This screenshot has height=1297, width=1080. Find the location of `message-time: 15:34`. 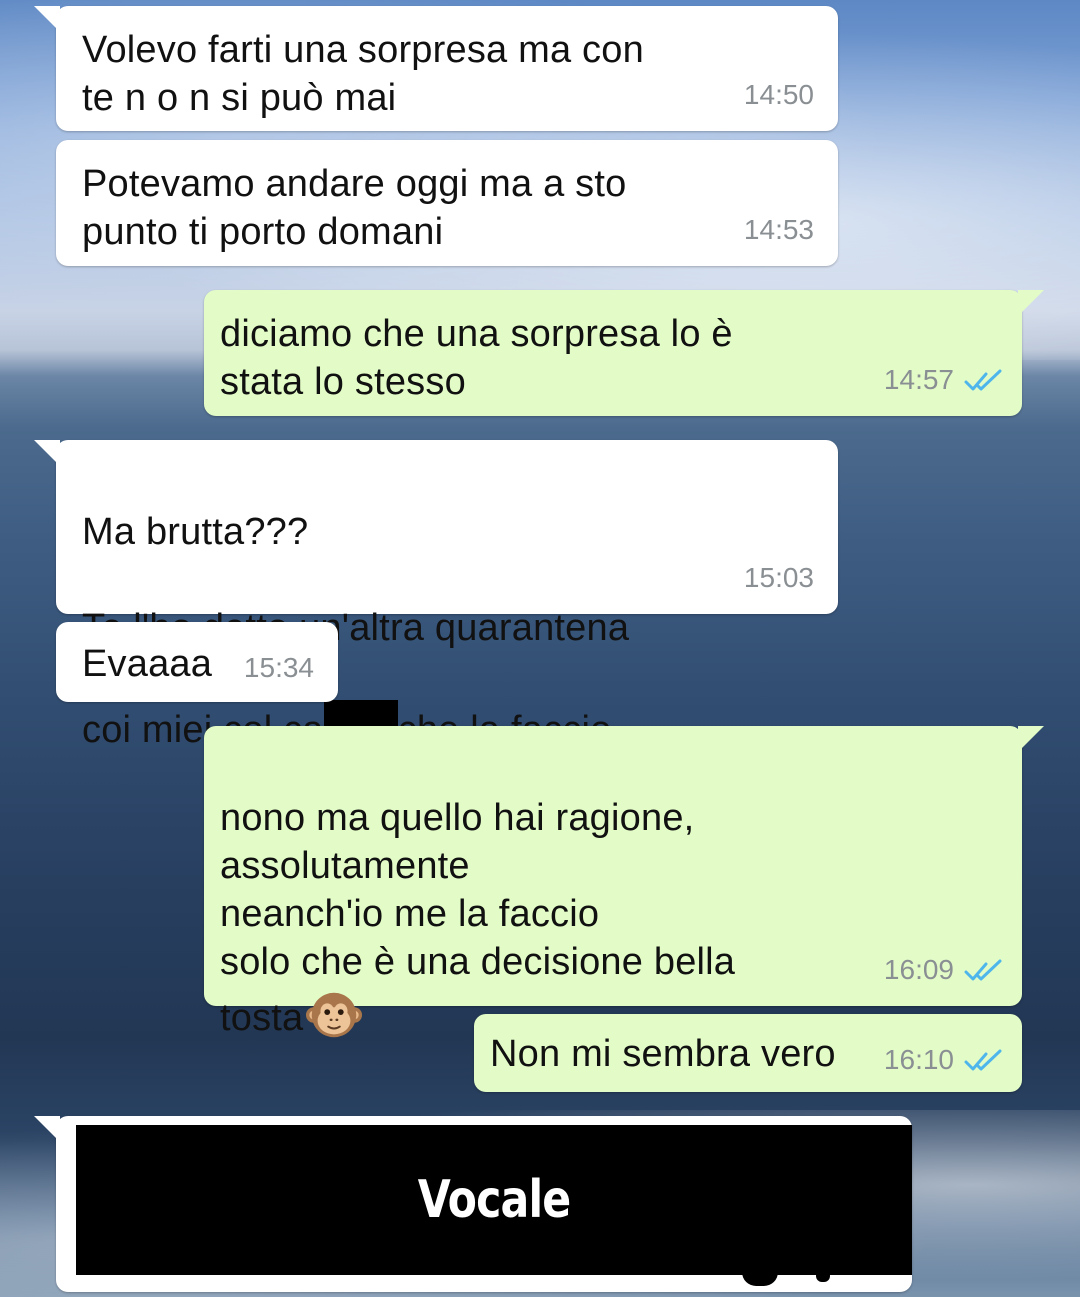

message-time: 15:34 is located at coordinates (278, 667).